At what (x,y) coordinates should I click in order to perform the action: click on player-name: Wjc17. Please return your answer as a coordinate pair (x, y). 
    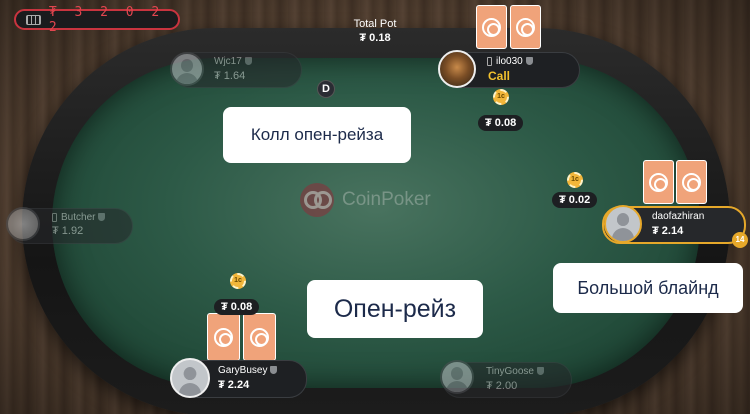
    Looking at the image, I should click on (233, 61).